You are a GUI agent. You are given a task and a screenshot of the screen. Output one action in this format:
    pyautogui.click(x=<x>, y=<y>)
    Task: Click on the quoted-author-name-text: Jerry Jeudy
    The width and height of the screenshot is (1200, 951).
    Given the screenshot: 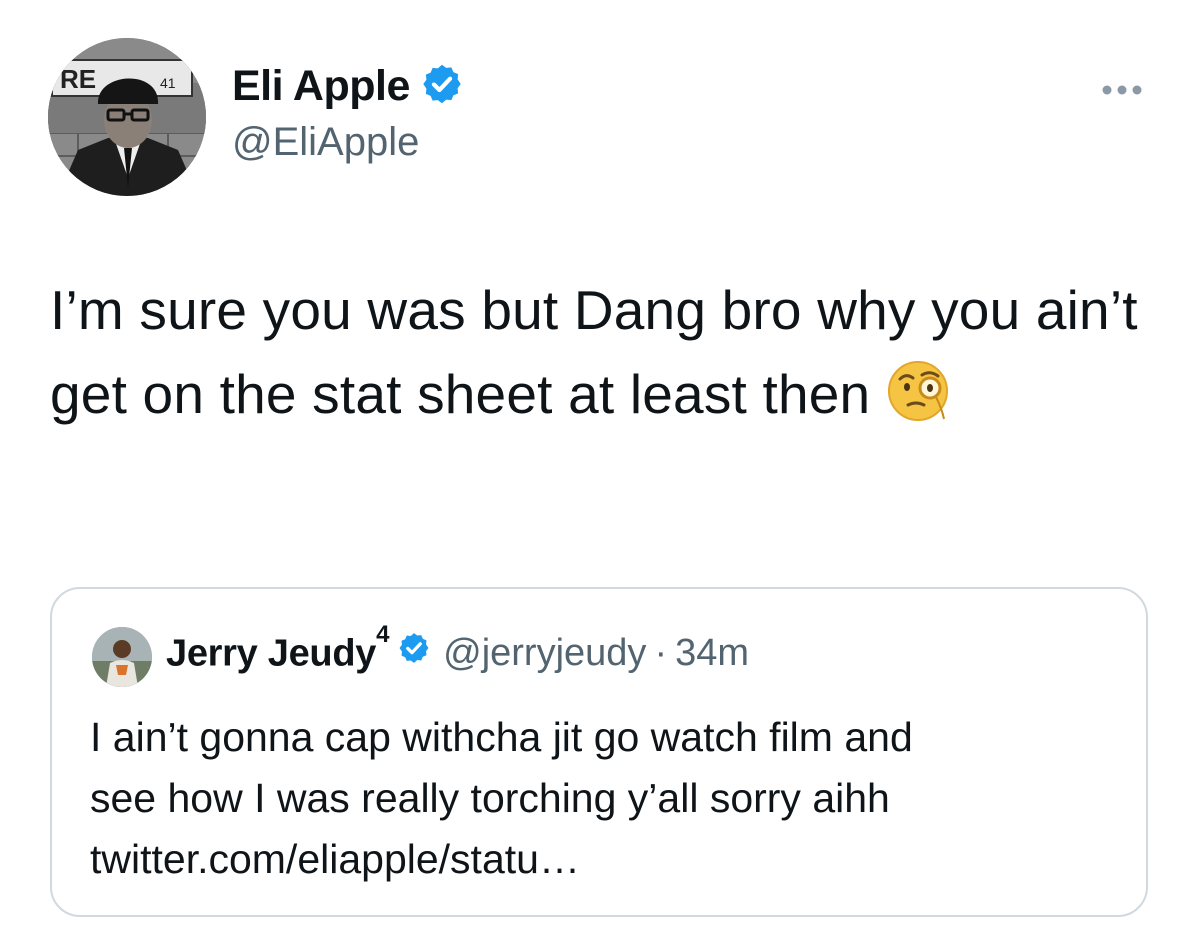 What is the action you would take?
    pyautogui.click(x=271, y=653)
    